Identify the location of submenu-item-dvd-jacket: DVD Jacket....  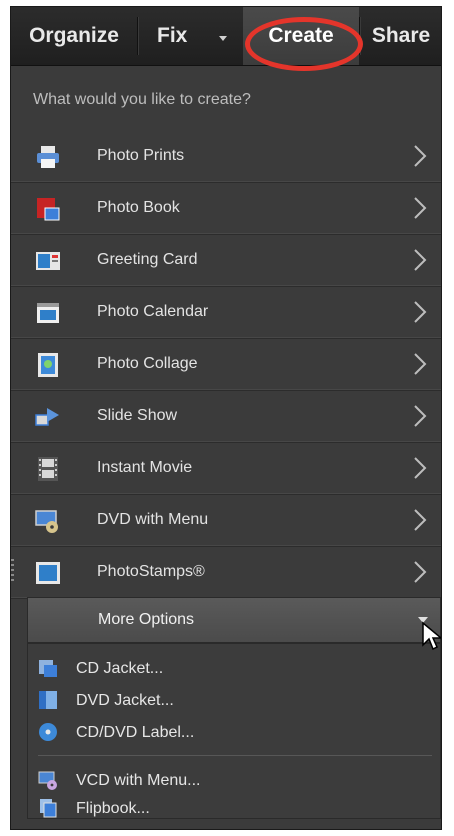
(234, 701).